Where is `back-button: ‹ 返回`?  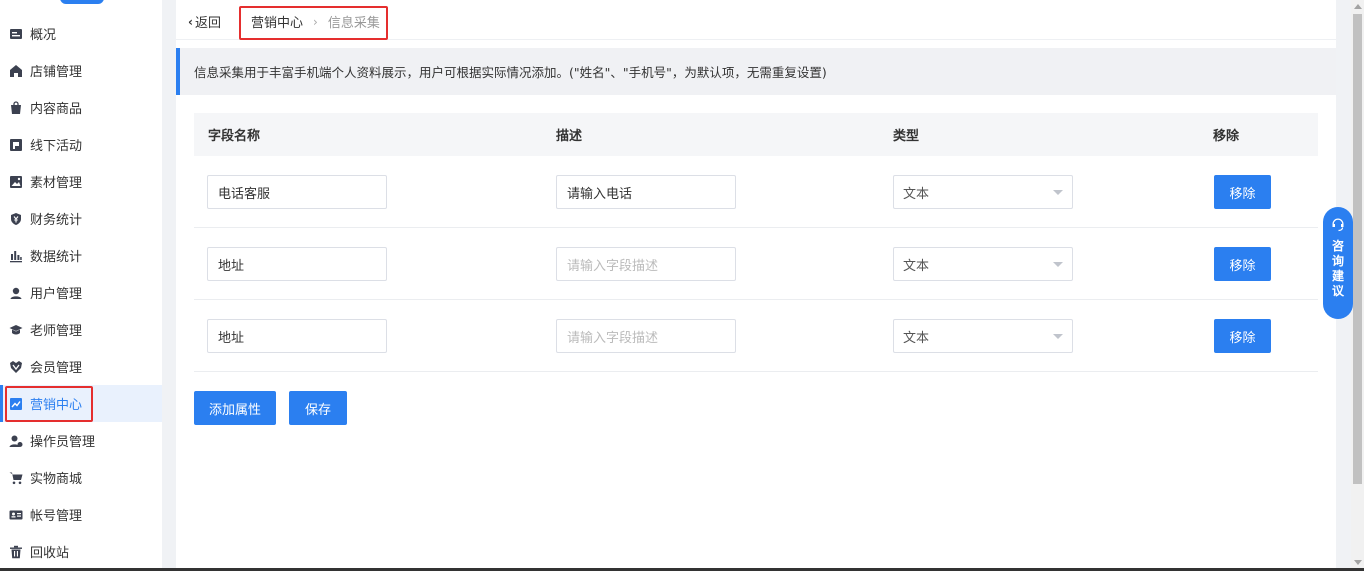 back-button: ‹ 返回 is located at coordinates (204, 22).